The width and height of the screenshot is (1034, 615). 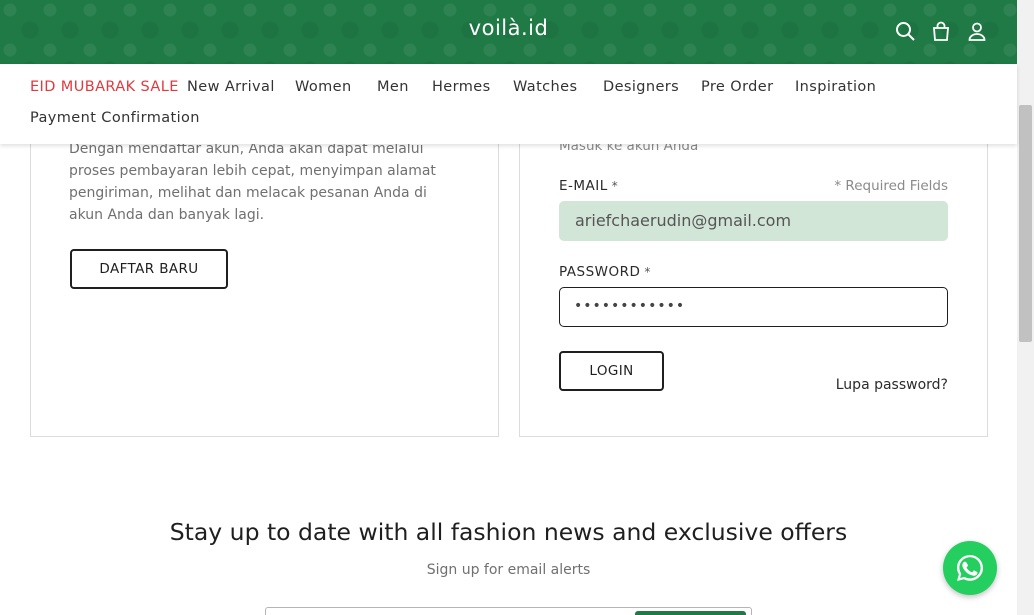 What do you see at coordinates (977, 31) in the screenshot?
I see `user-icon` at bounding box center [977, 31].